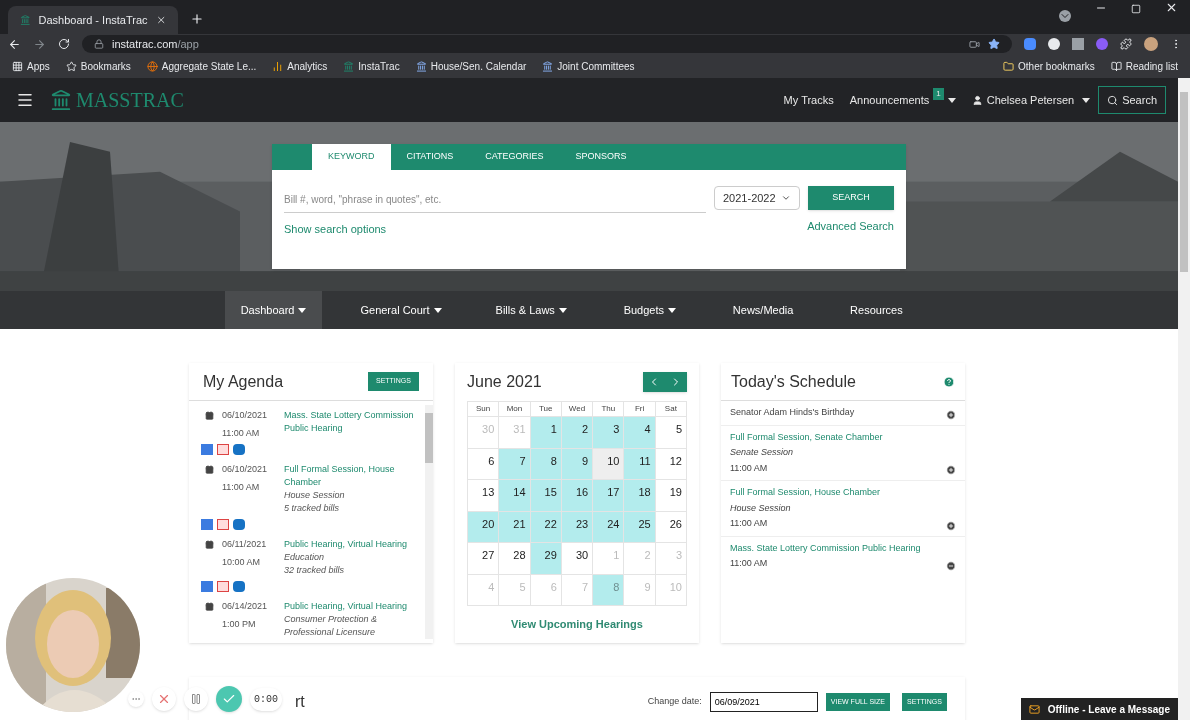 The width and height of the screenshot is (1190, 720). What do you see at coordinates (1136, 9) in the screenshot?
I see `maximize-icon` at bounding box center [1136, 9].